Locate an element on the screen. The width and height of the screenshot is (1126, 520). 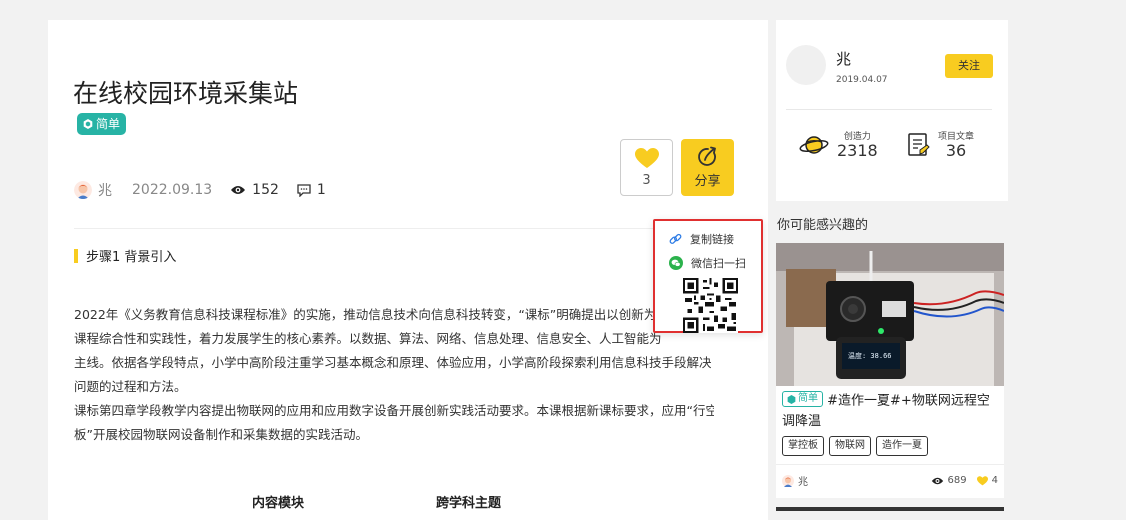
meta-divider is located at coordinates (406, 228).